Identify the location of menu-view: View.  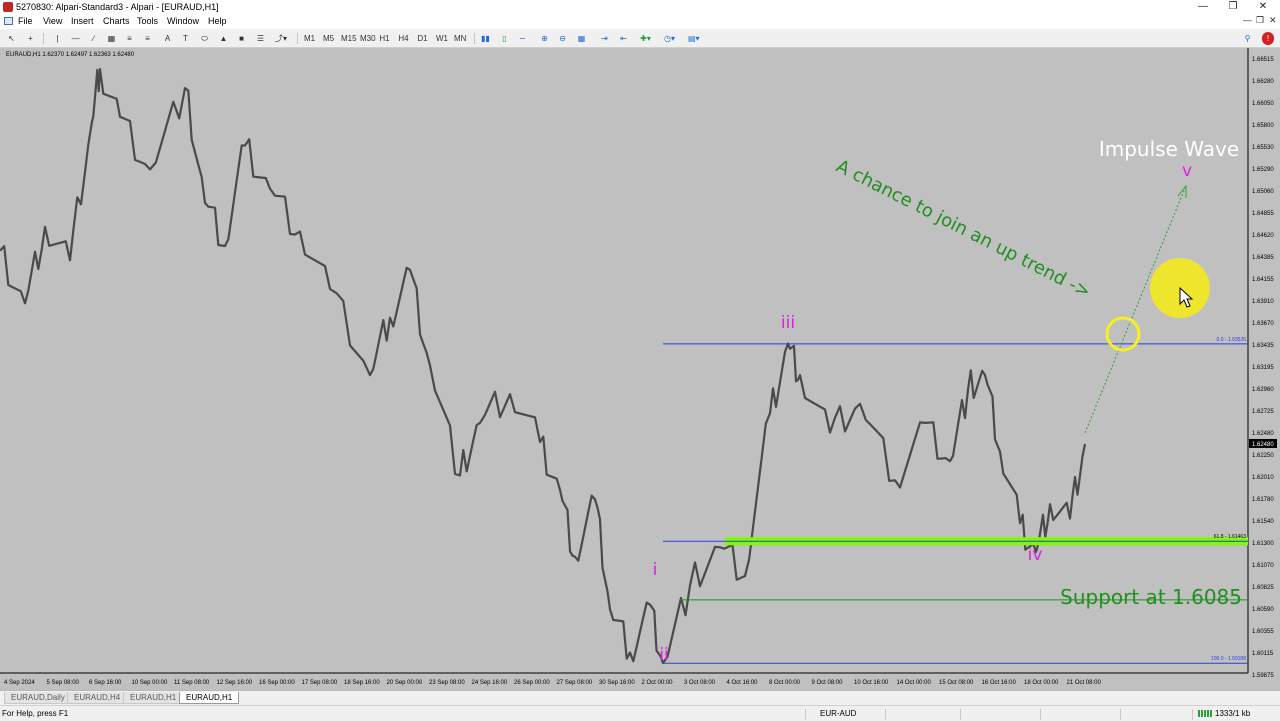
(52, 21).